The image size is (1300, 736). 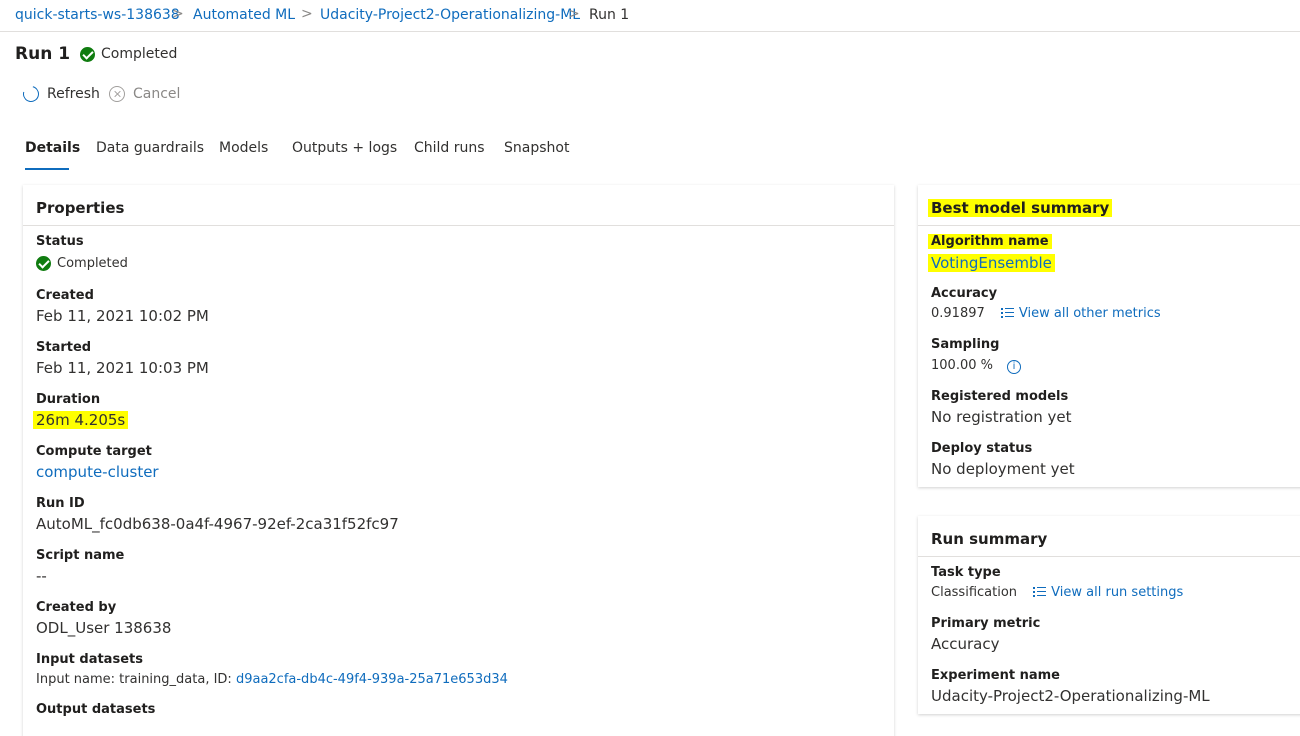 I want to click on primary-metric-label: Primary metric, so click(x=986, y=623).